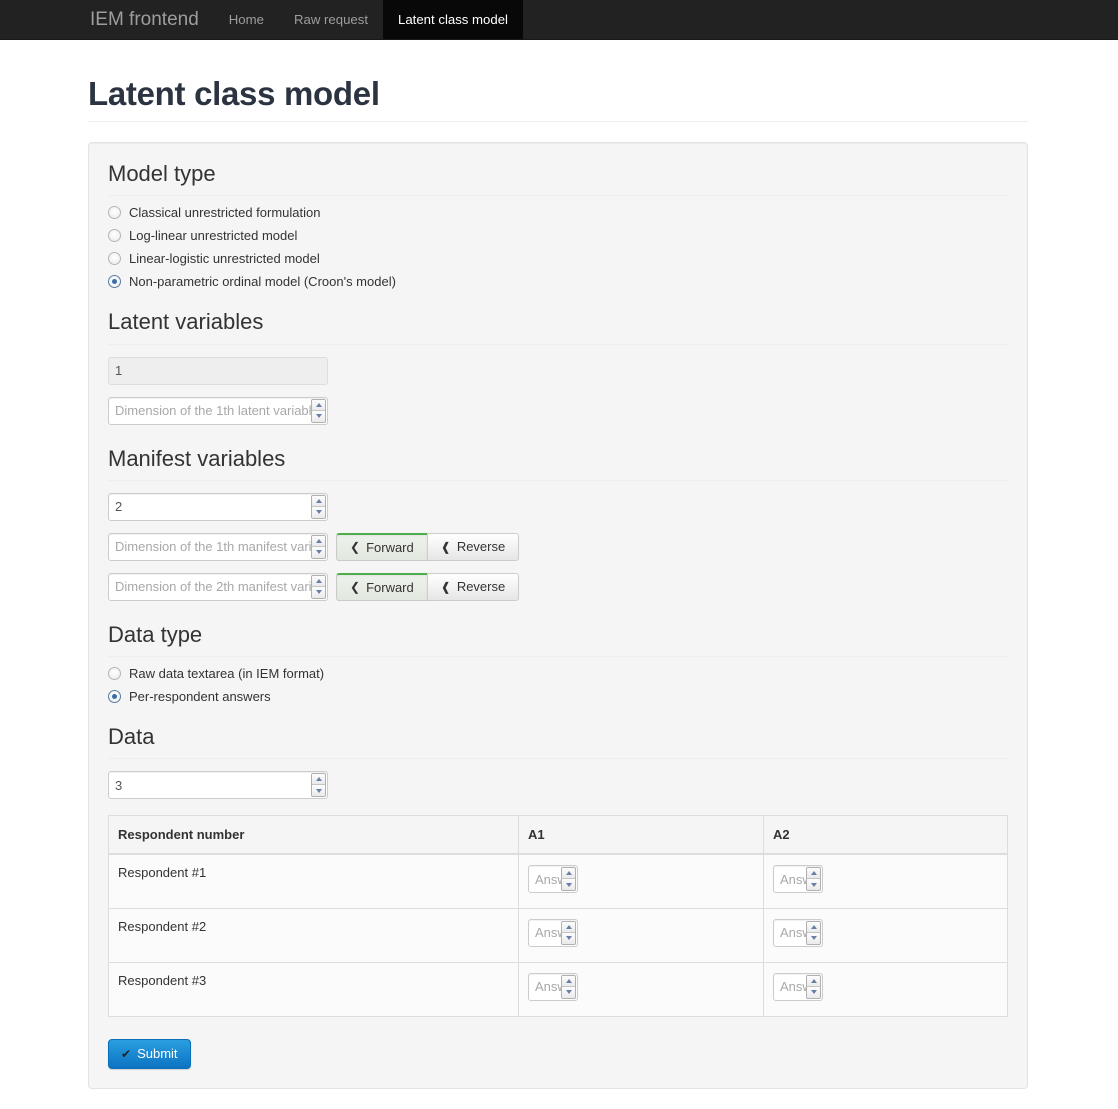 The width and height of the screenshot is (1118, 1109). Describe the element at coordinates (558, 506) in the screenshot. I see `manifest-variable-count-row` at that location.